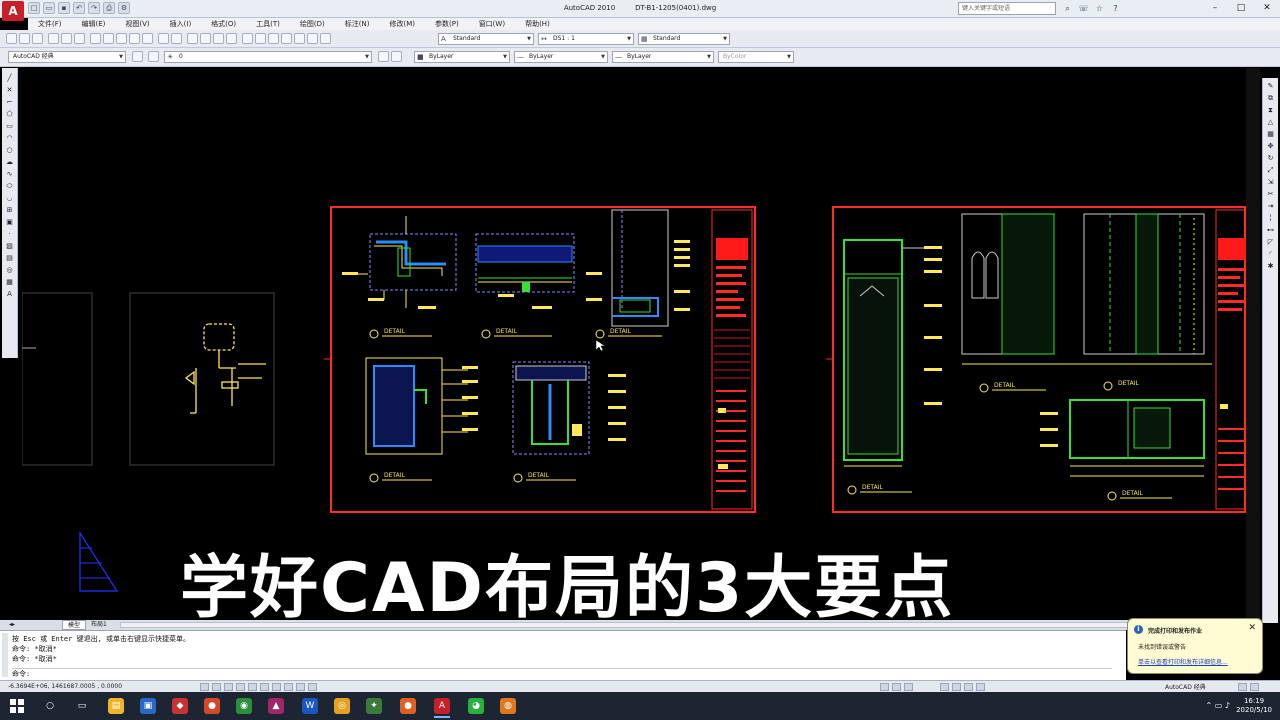  Describe the element at coordinates (153, 56) in the screenshot. I see `layer-properties-icon` at that location.